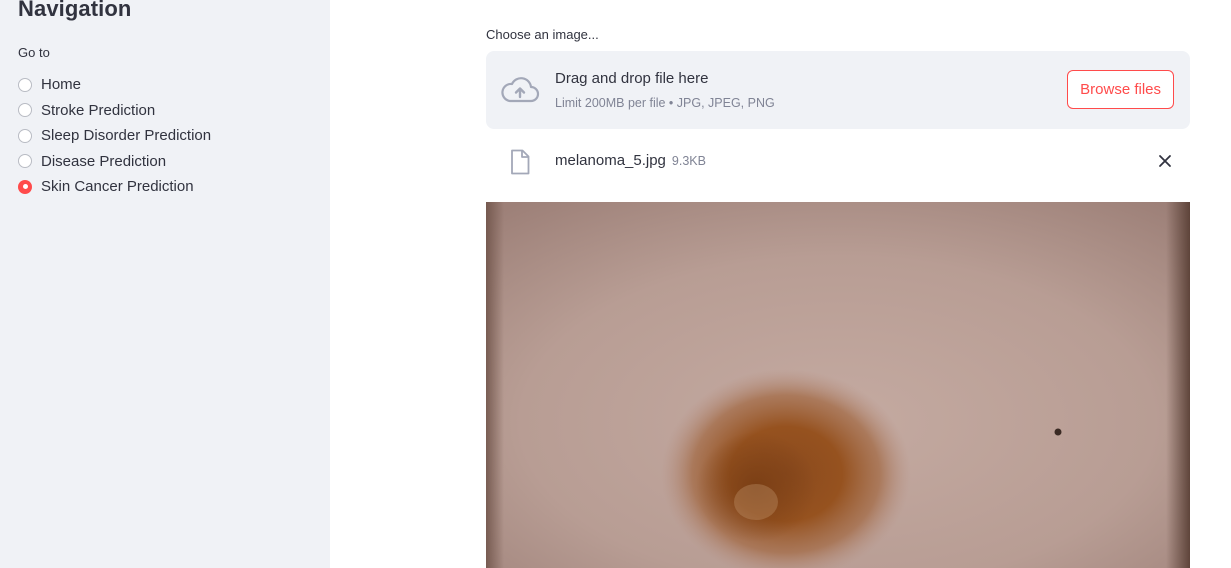 The height and width of the screenshot is (568, 1231). I want to click on file-icon, so click(520, 162).